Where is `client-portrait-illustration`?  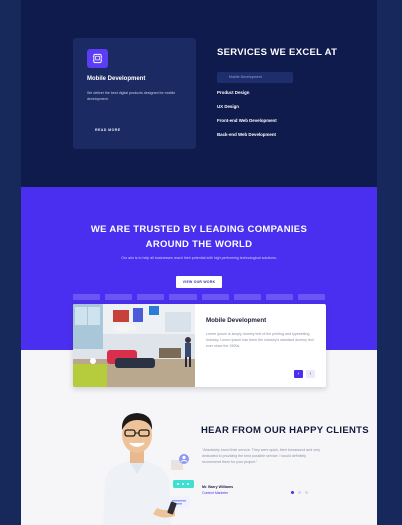
client-portrait-illustration is located at coordinates (148, 469).